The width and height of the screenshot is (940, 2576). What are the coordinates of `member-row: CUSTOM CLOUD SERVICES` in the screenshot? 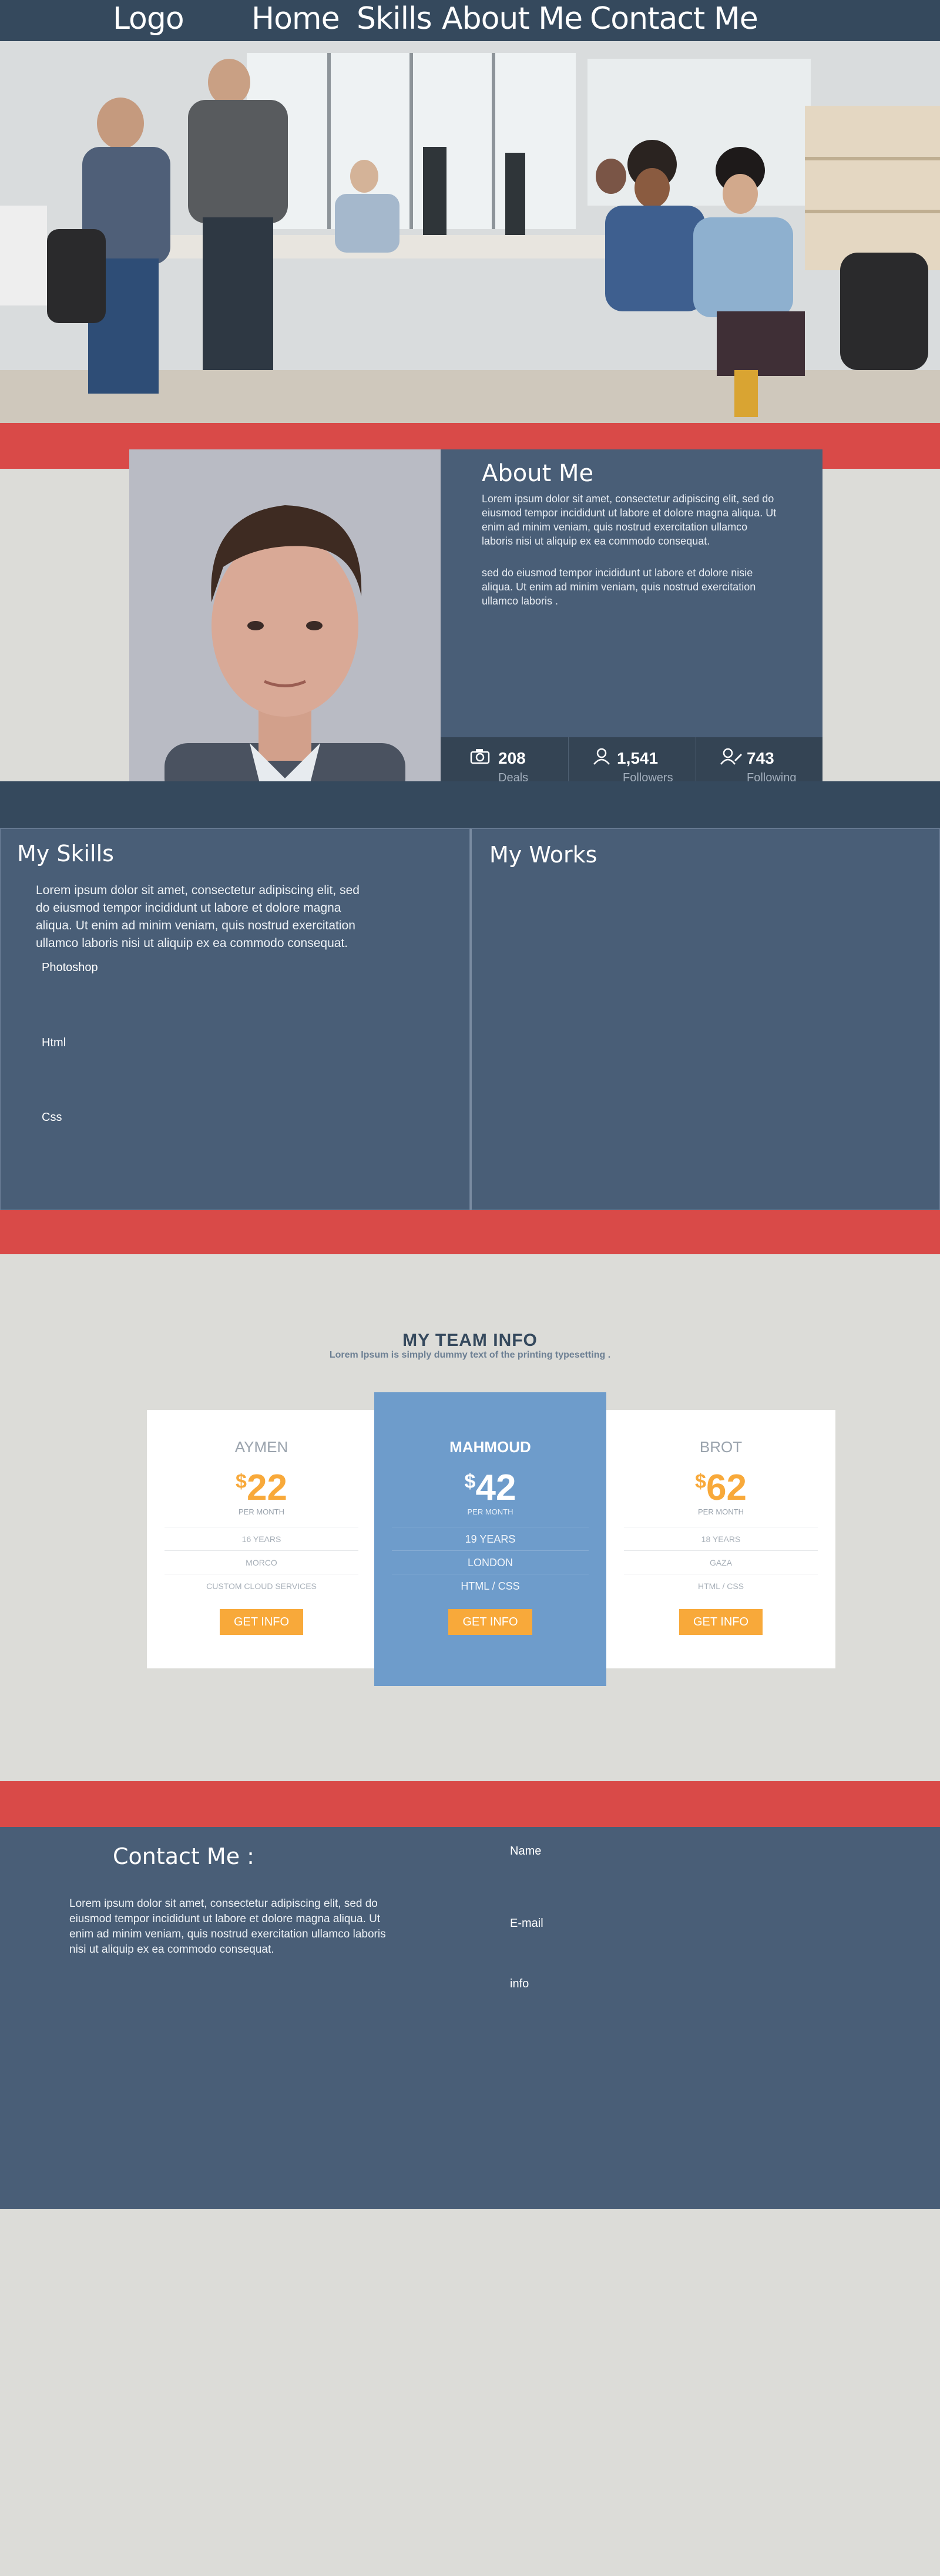 It's located at (261, 1585).